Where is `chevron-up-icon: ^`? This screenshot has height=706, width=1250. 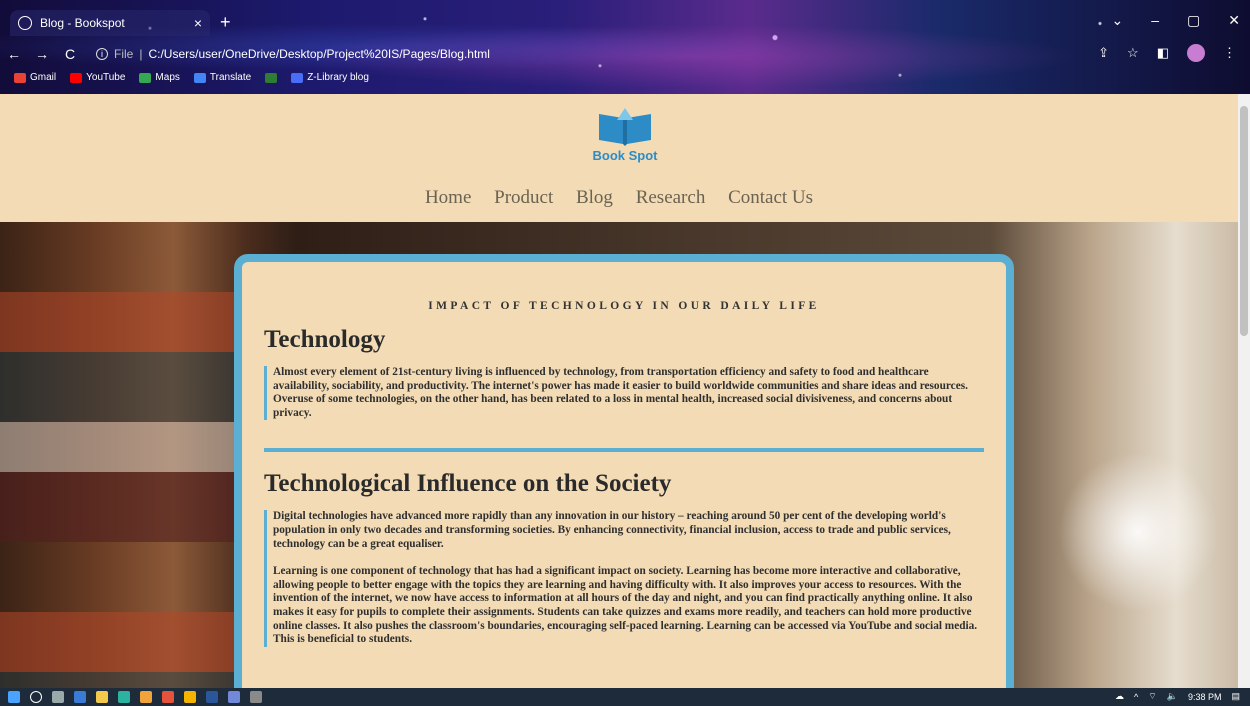
chevron-up-icon: ^ is located at coordinates (1136, 697).